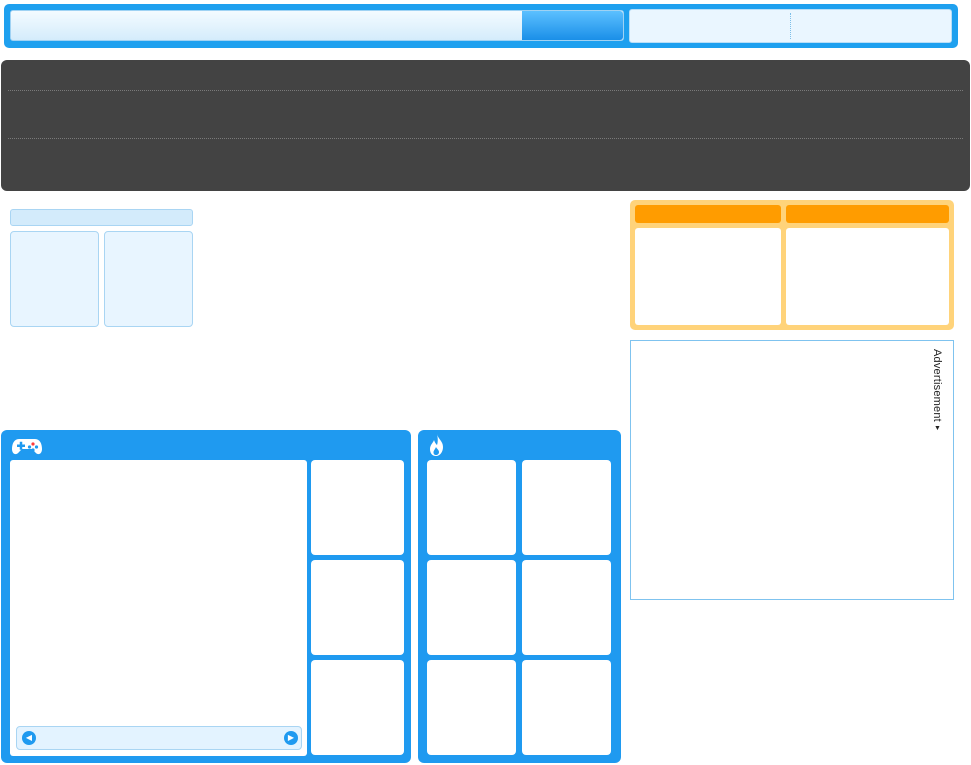  I want to click on user-panel-divider, so click(790, 26).